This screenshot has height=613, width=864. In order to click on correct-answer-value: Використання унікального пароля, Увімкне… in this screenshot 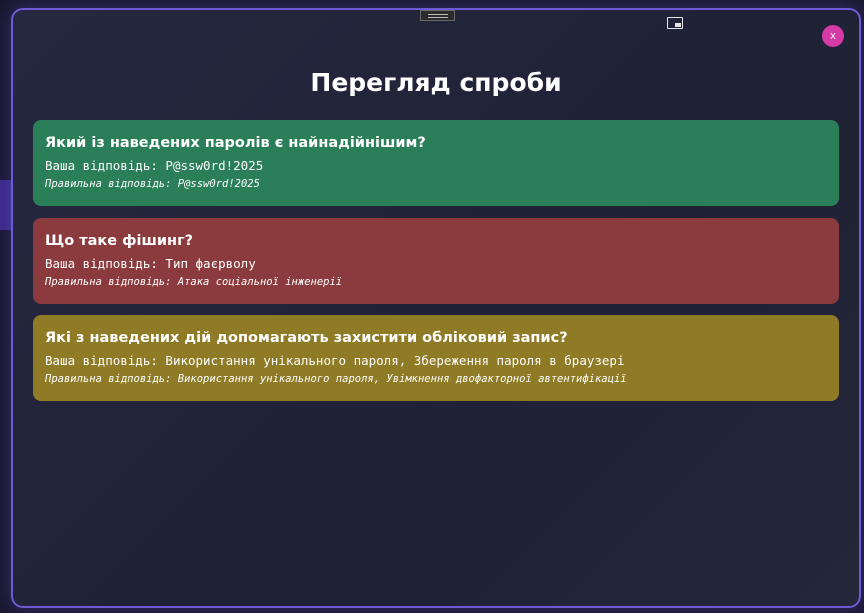, I will do `click(402, 379)`.